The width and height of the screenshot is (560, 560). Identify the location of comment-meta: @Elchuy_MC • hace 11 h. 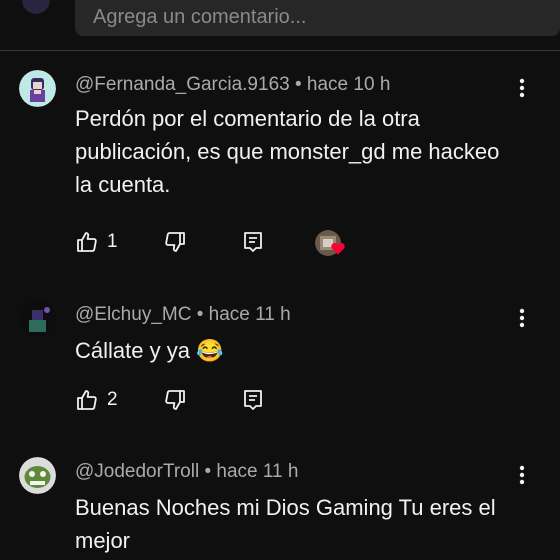
(183, 315).